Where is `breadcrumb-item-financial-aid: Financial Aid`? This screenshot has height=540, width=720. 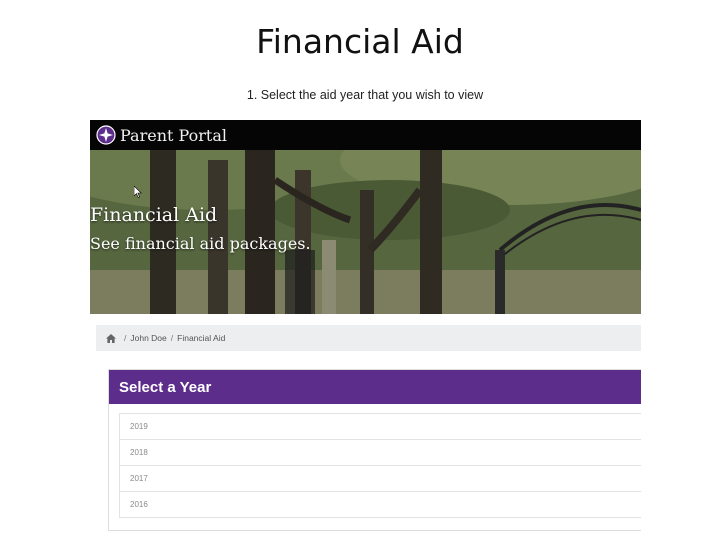
breadcrumb-item-financial-aid: Financial Aid is located at coordinates (201, 338).